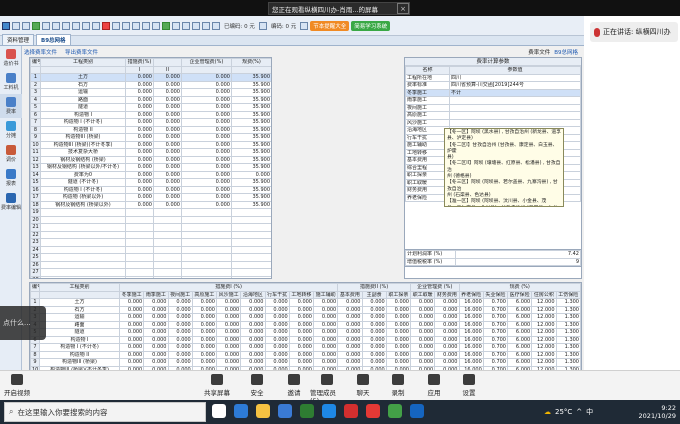 Image resolution: width=680 pixels, height=424 pixels. Describe the element at coordinates (116, 25) in the screenshot. I see `calc-icon` at that location.